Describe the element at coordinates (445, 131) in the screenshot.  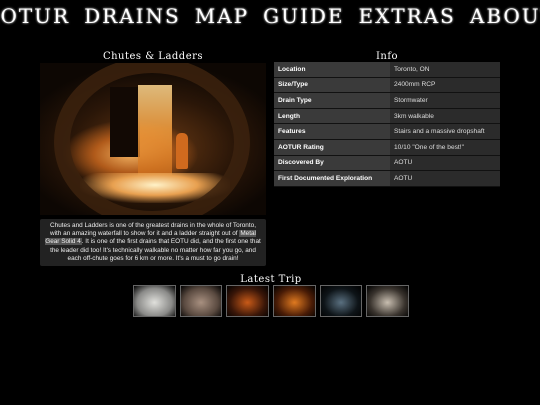
I see `info-value: Stairs and a massive dropshaft` at that location.